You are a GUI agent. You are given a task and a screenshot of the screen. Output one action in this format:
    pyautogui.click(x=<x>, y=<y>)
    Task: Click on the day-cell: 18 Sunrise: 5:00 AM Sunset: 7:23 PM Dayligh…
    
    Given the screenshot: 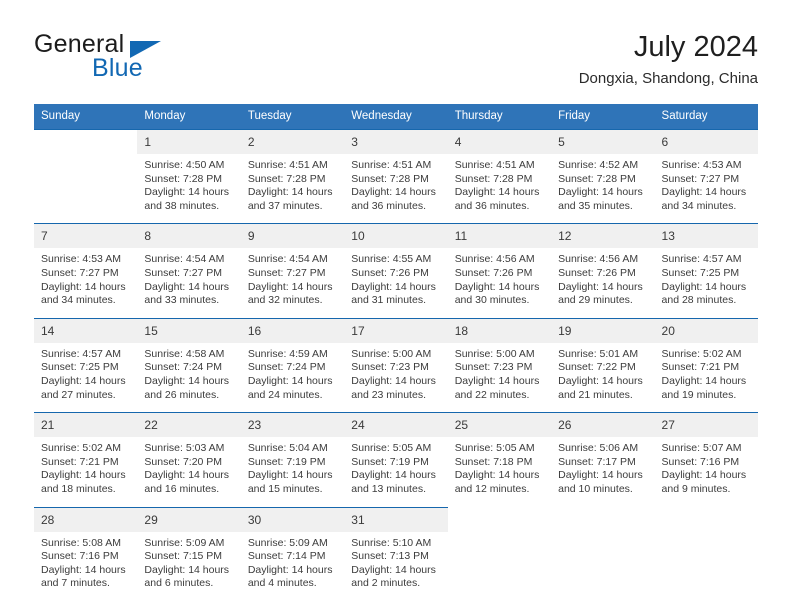 What is the action you would take?
    pyautogui.click(x=499, y=365)
    